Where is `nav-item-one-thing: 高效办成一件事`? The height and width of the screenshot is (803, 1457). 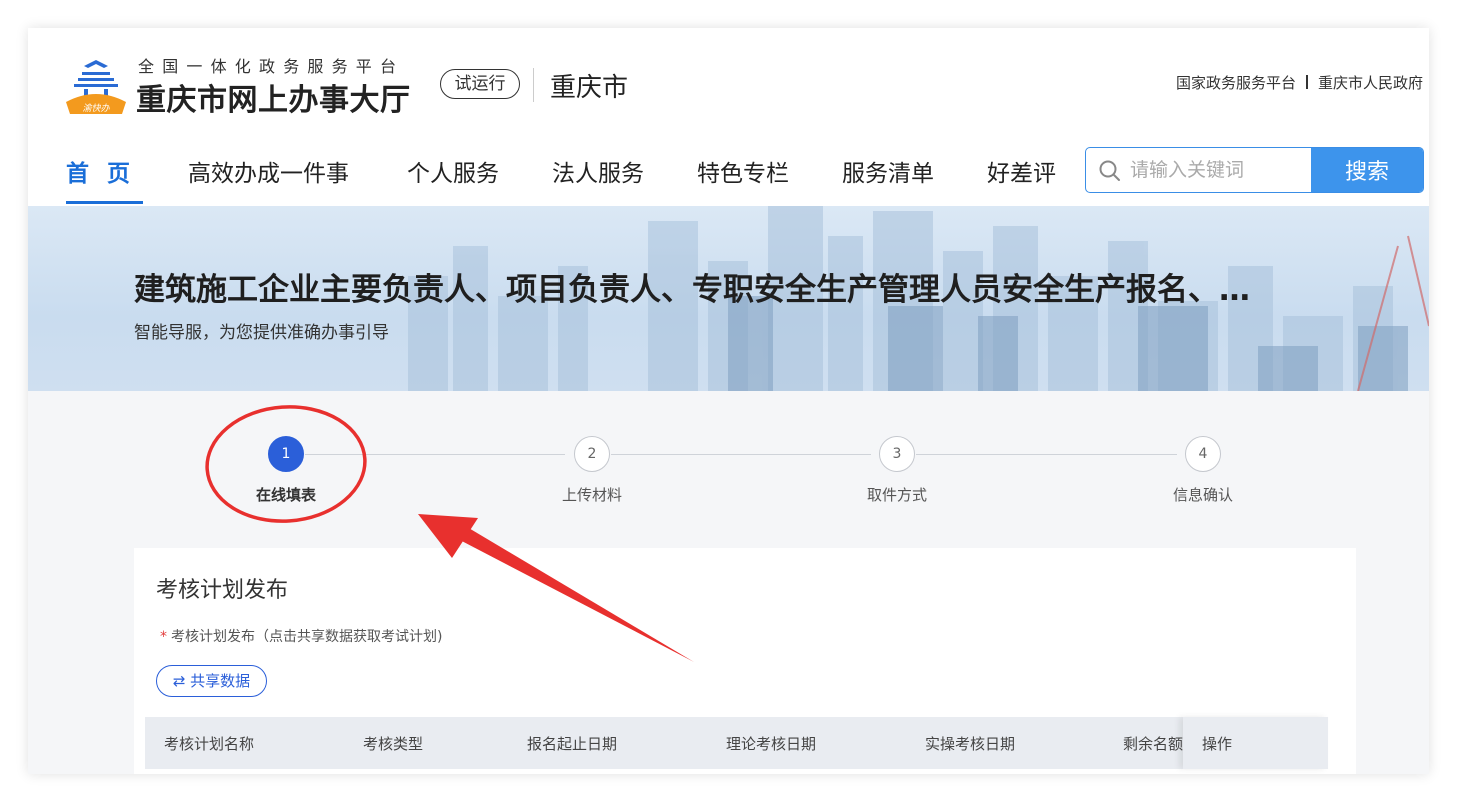
nav-item-one-thing: 高效办成一件事 is located at coordinates (268, 171).